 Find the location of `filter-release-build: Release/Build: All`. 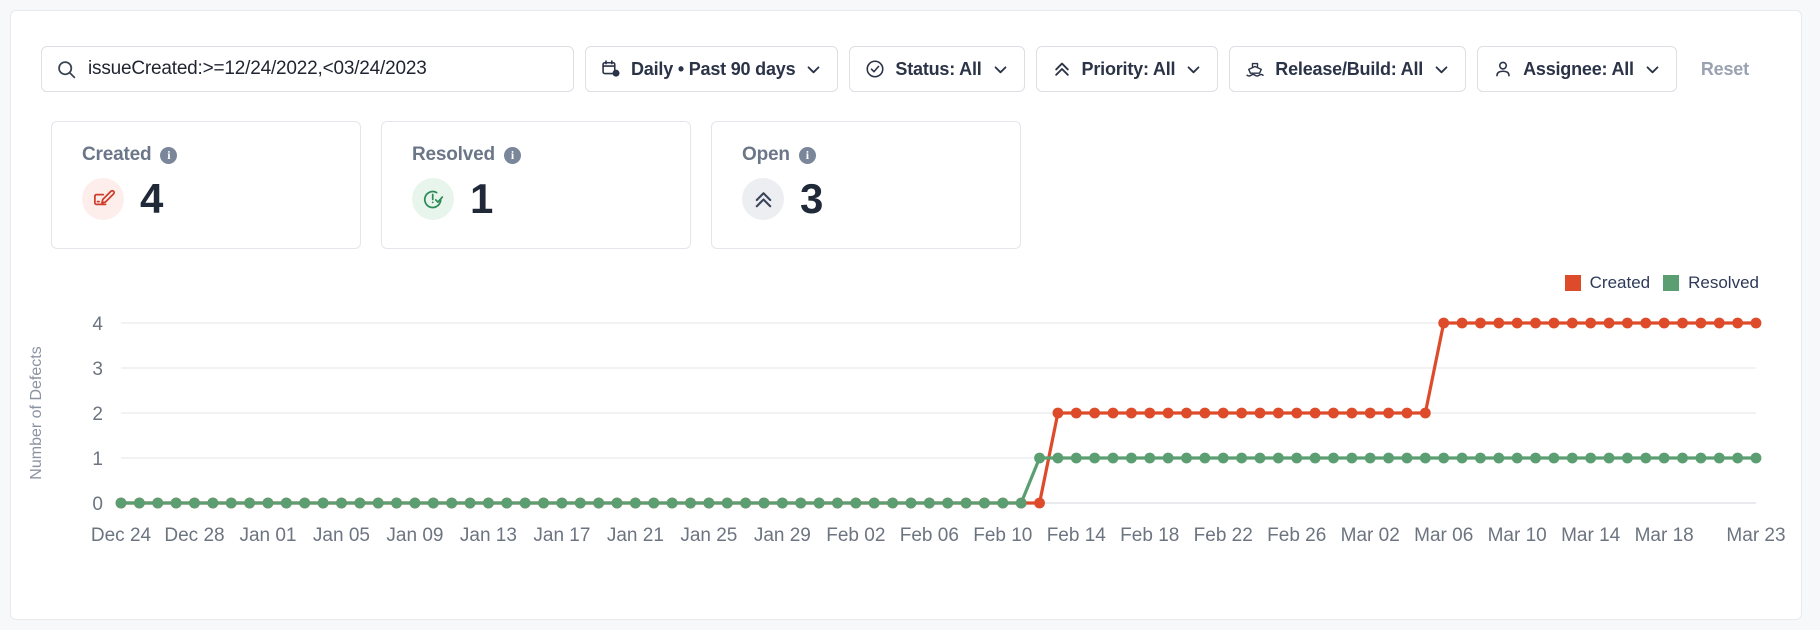

filter-release-build: Release/Build: All is located at coordinates (1348, 69).